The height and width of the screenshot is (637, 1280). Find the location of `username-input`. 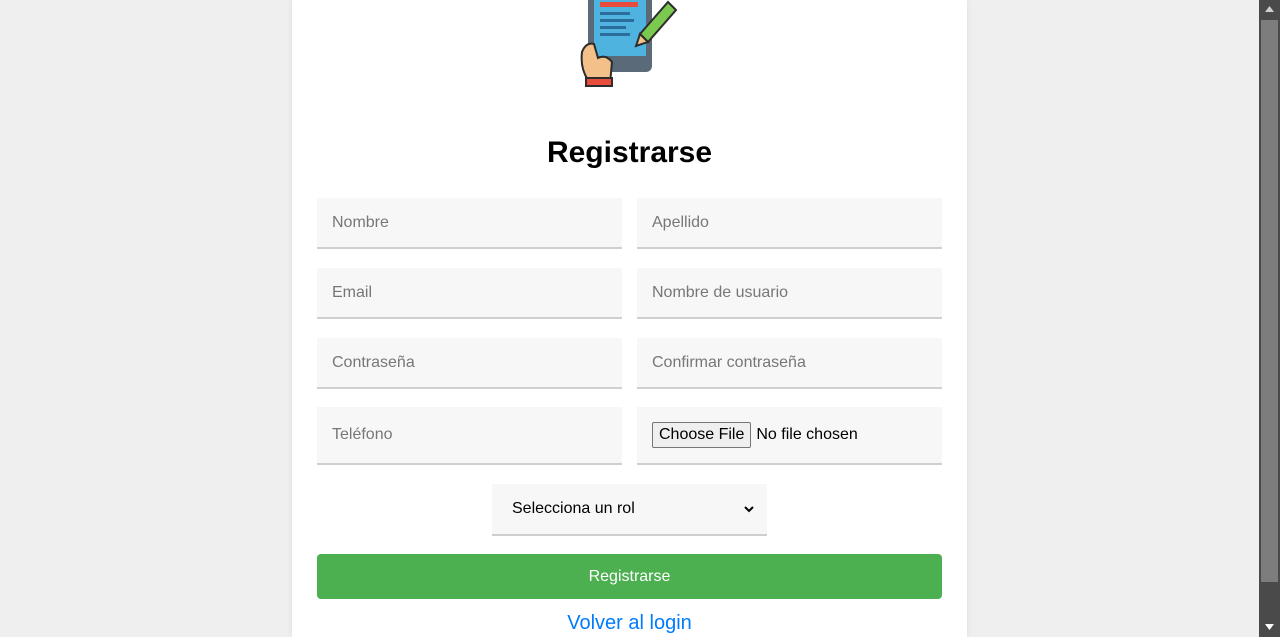

username-input is located at coordinates (789, 293).